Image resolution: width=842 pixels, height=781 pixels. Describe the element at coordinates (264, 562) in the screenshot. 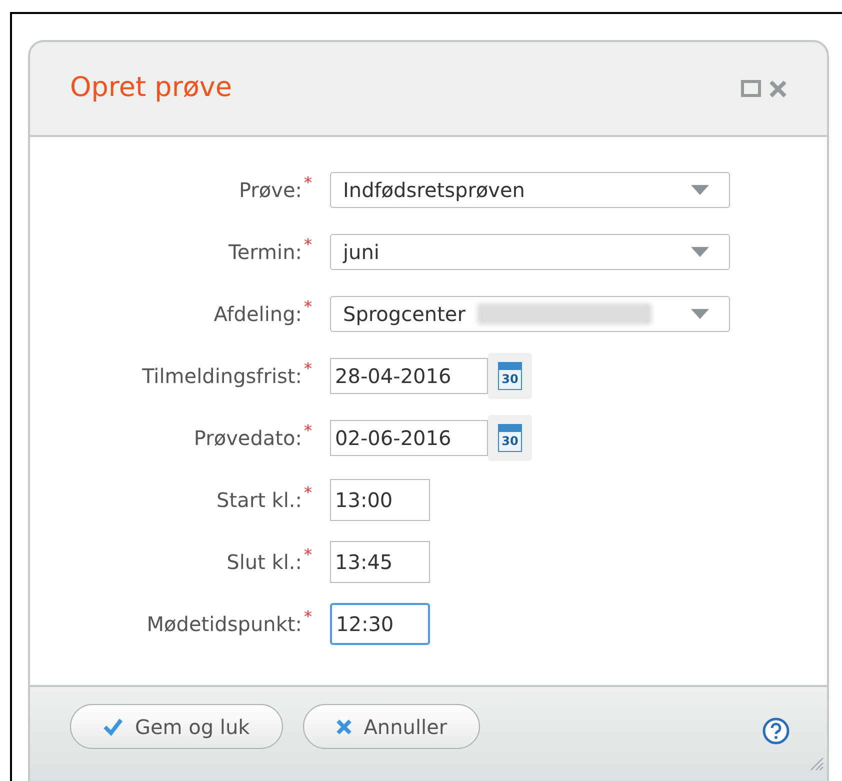

I see `field-label: Slut kl.:` at that location.